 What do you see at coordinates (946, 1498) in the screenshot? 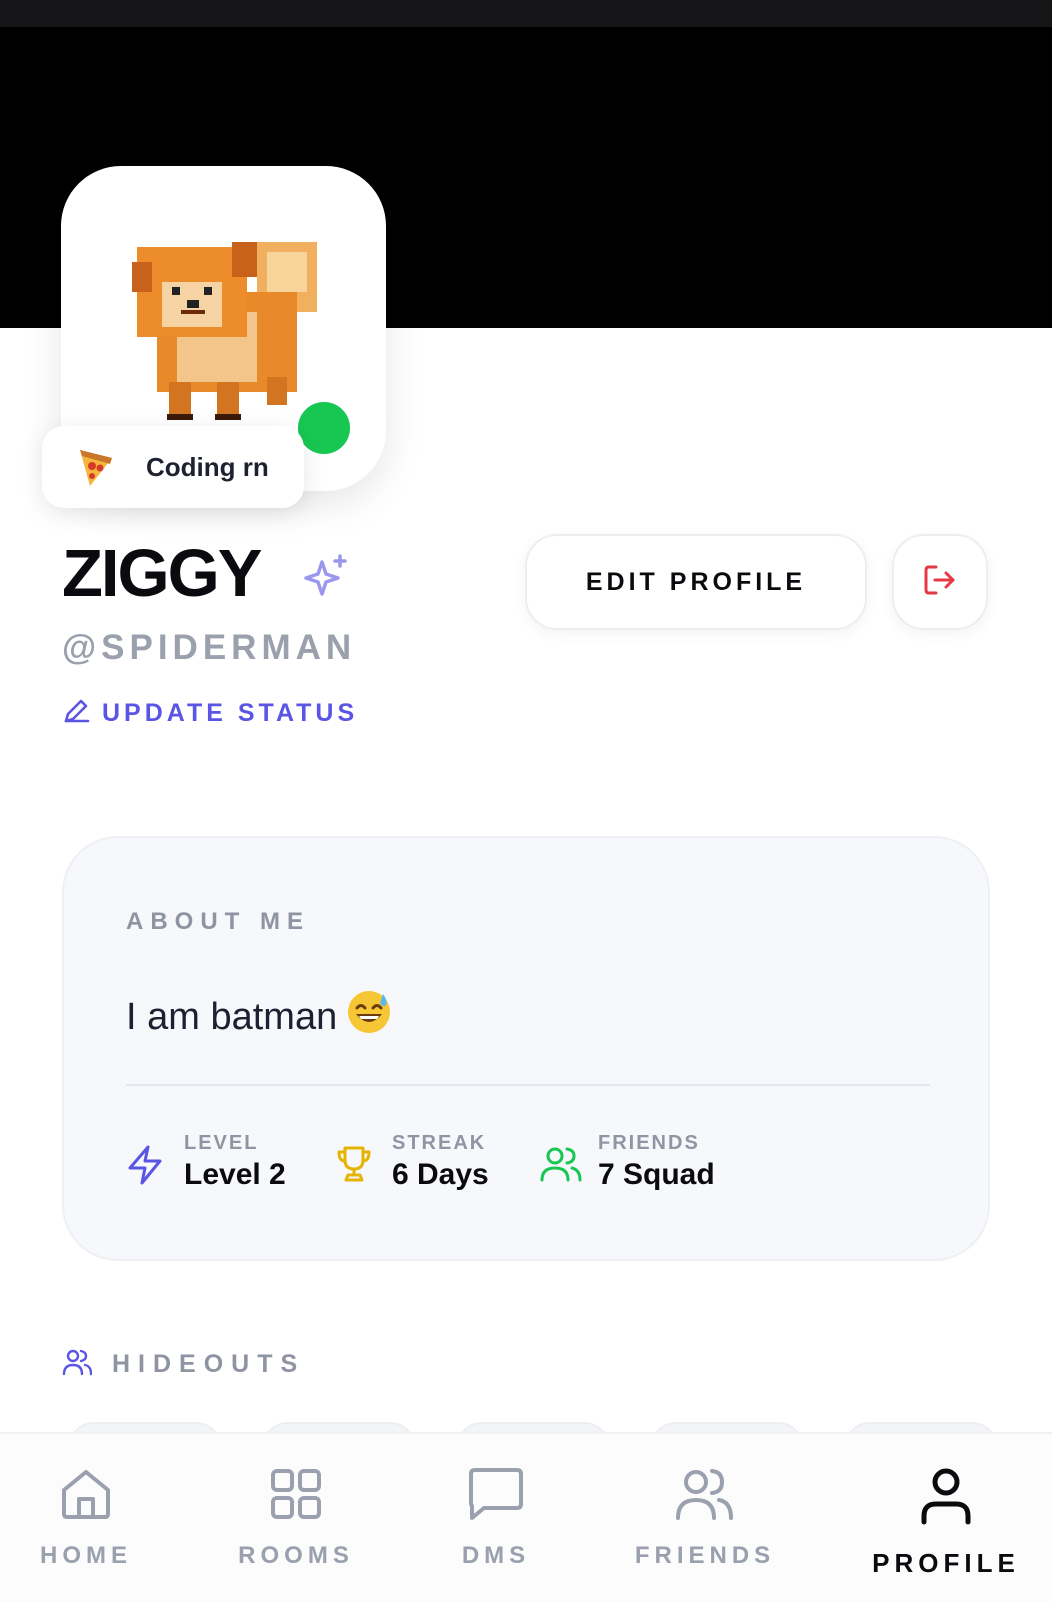
I see `user-icon` at bounding box center [946, 1498].